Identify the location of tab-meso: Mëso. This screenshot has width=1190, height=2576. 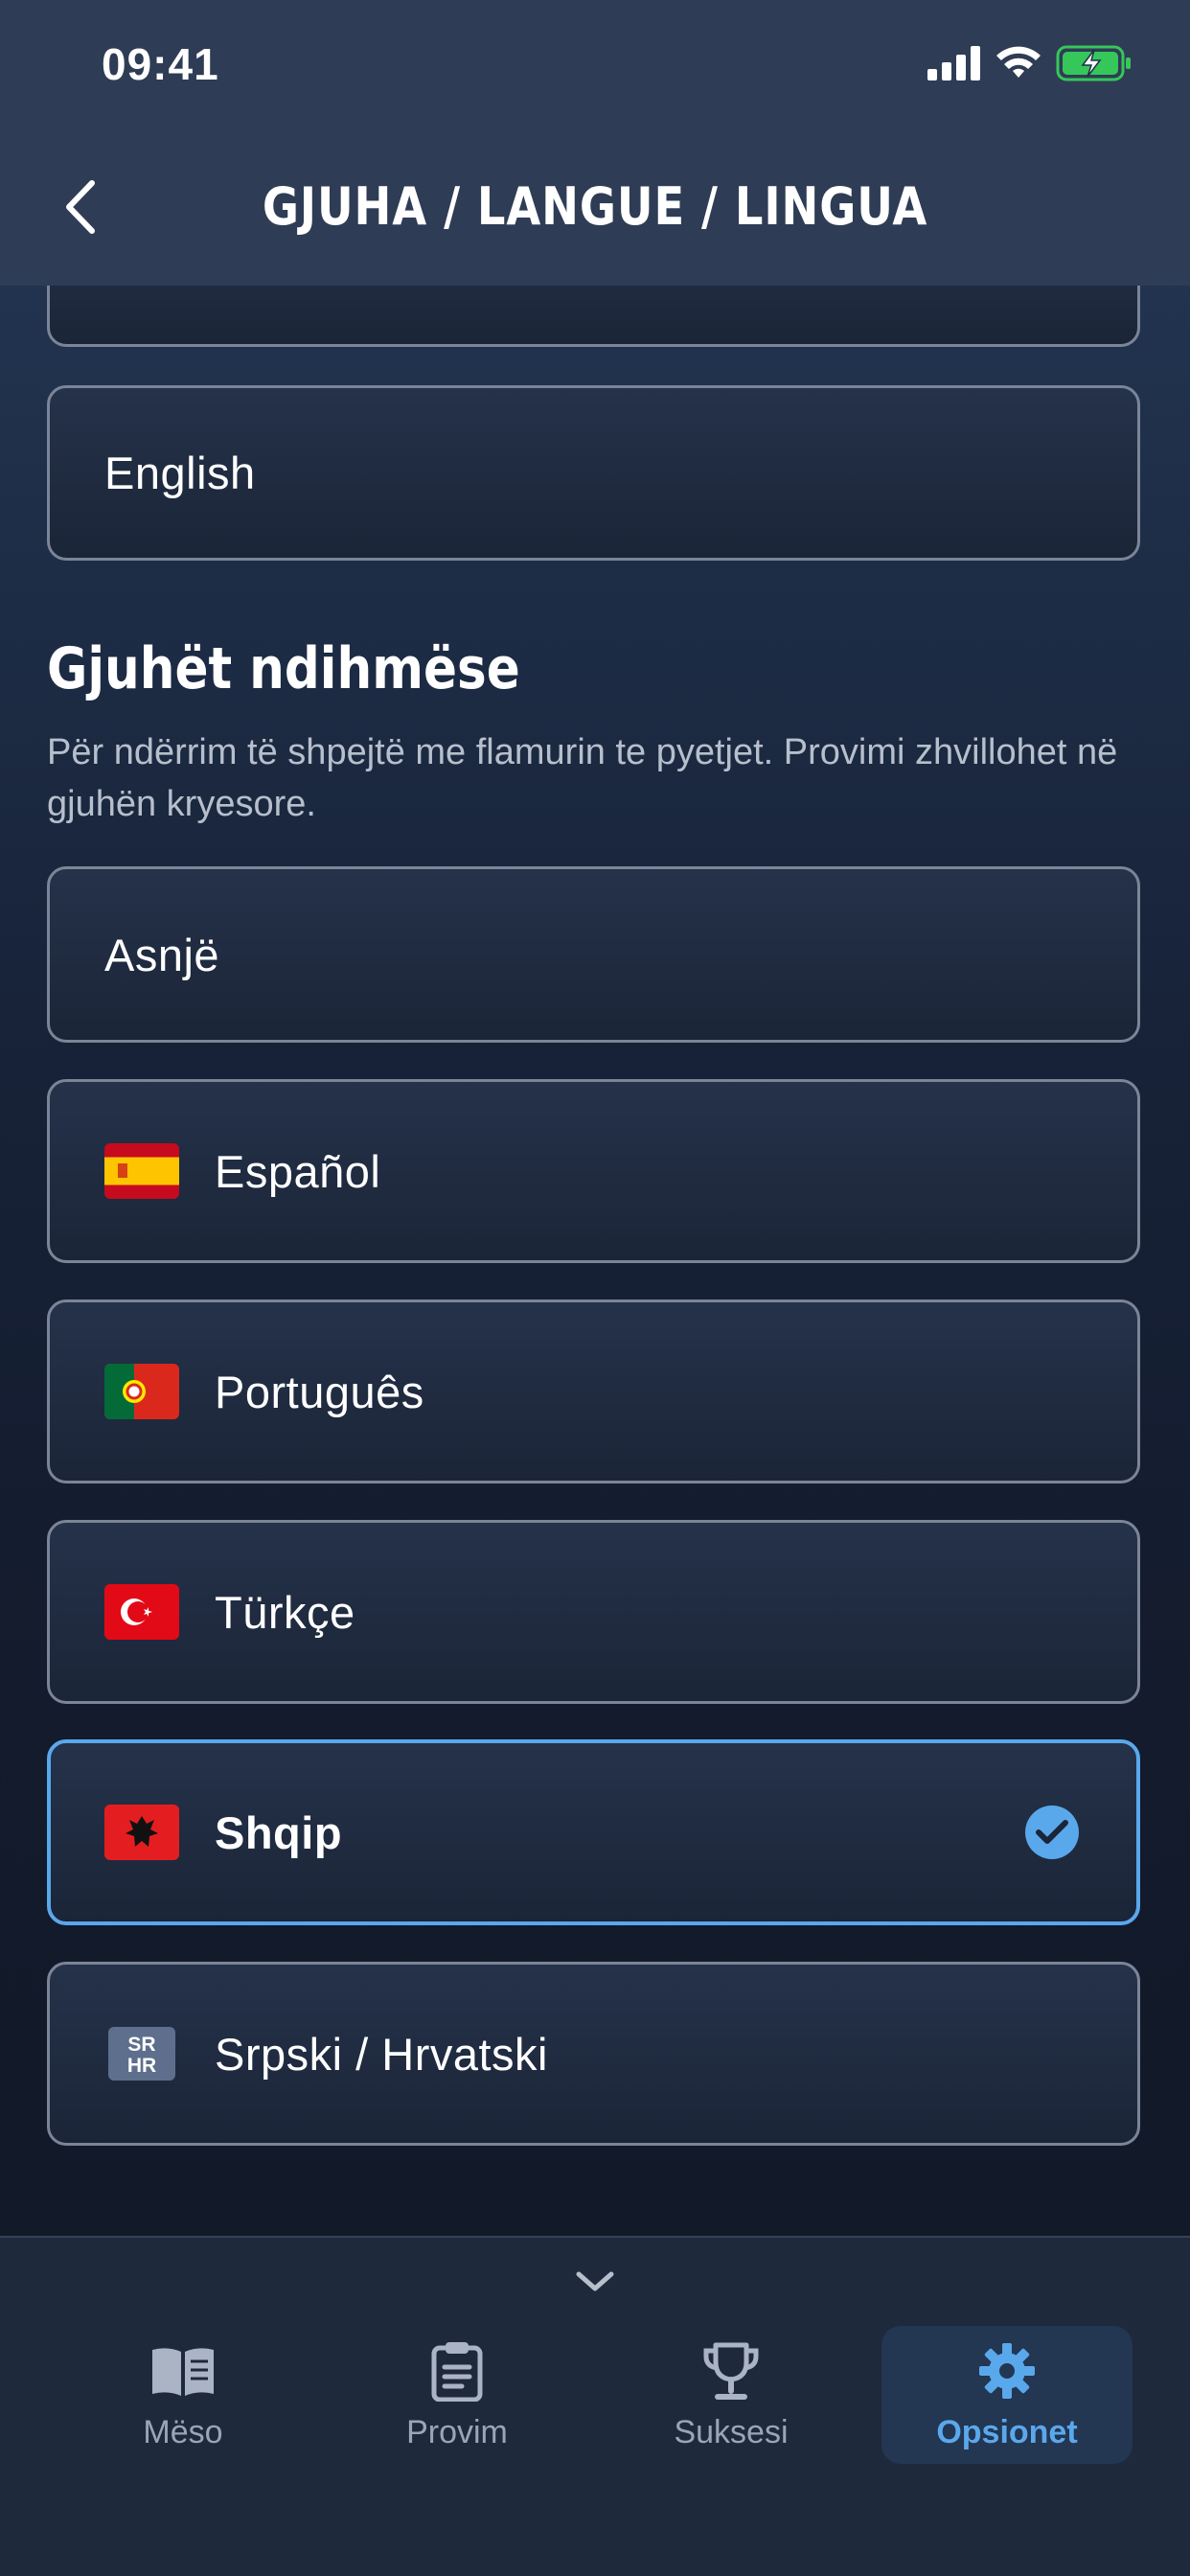
(183, 2395).